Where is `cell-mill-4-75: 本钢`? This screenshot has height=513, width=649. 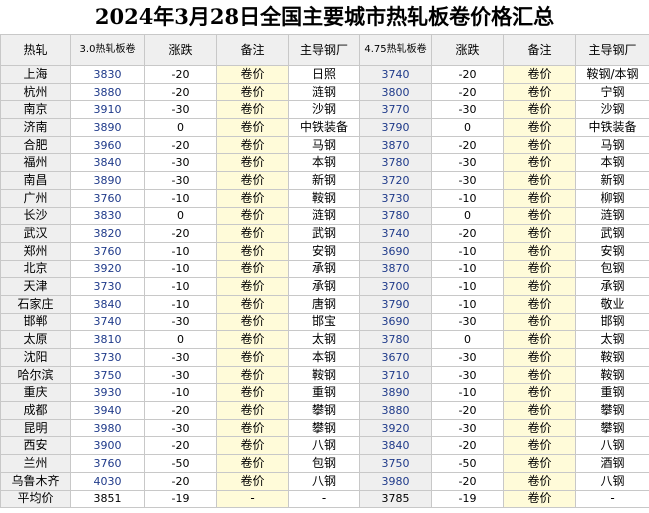
cell-mill-4-75: 本钢 is located at coordinates (612, 163).